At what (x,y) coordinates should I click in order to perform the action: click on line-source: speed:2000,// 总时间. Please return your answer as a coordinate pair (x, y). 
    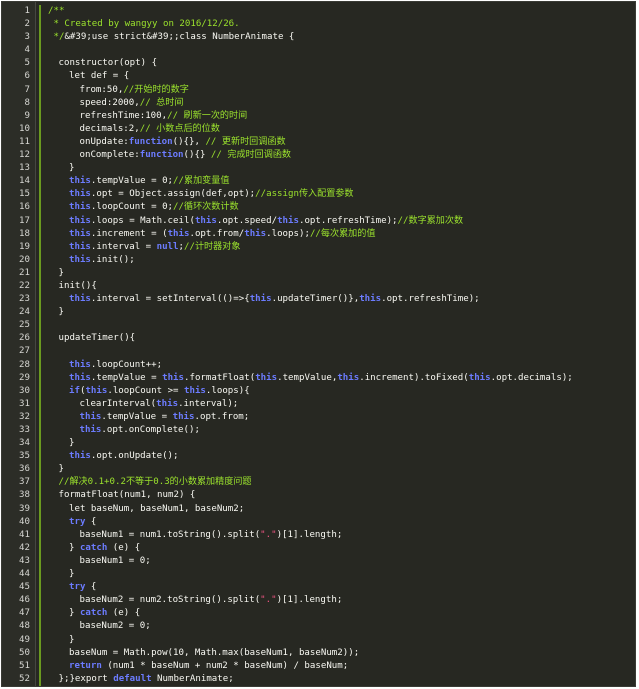
    Looking at the image, I should click on (132, 103).